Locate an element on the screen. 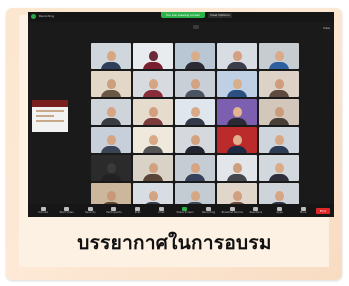 Image resolution: width=349 pixels, height=286 pixels. toolbar-button-unmute: Unmute is located at coordinates (43, 210).